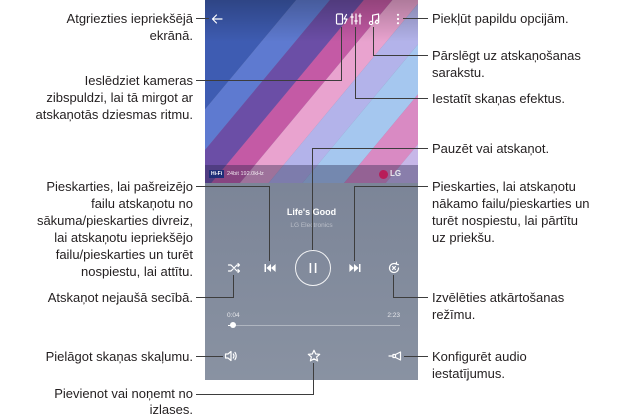 The height and width of the screenshot is (419, 629). I want to click on callout-text-line: nākamo failu/pieskarties un, so click(511, 203).